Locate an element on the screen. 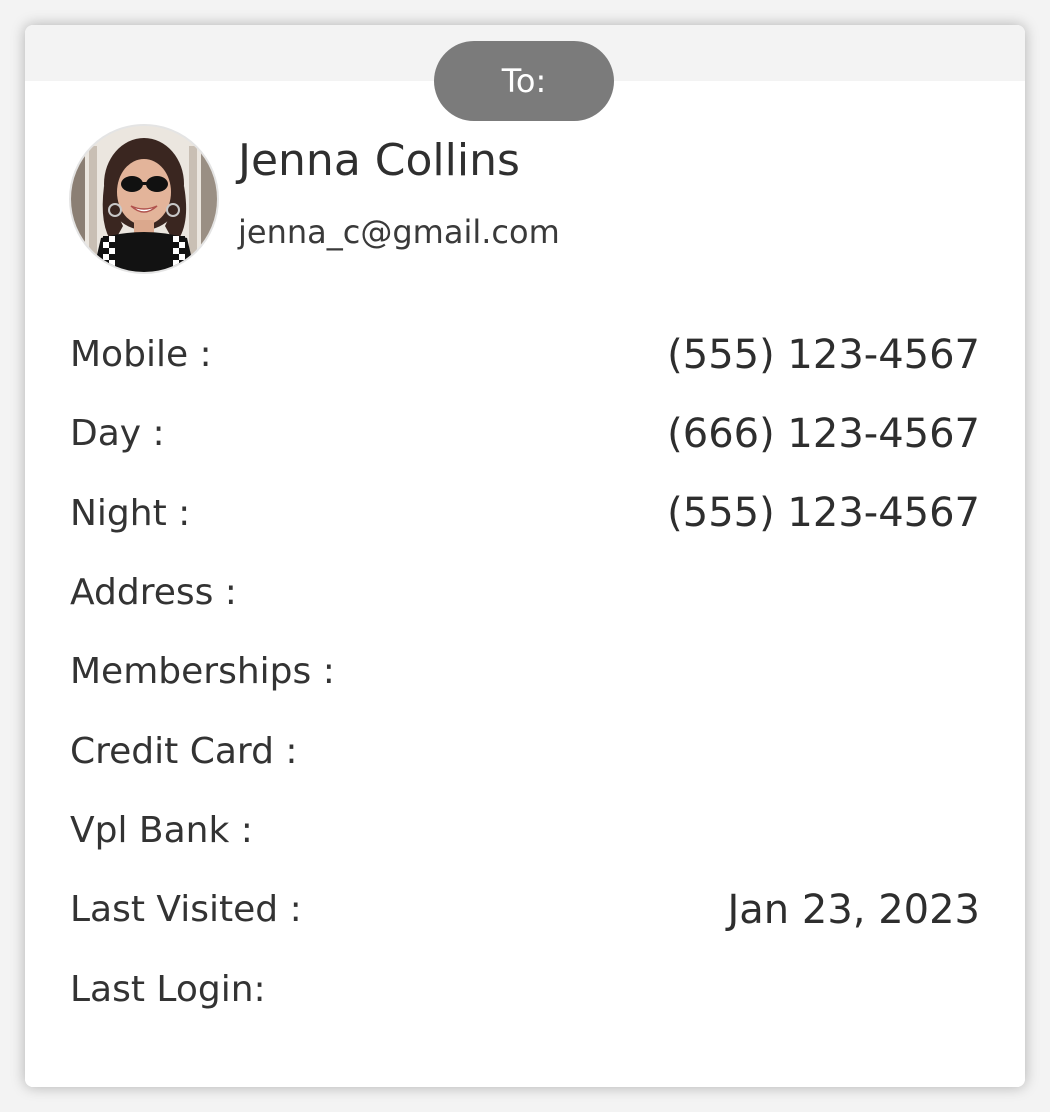 The image size is (1050, 1112). detail-value: Jan 23, 2023 is located at coordinates (854, 909).